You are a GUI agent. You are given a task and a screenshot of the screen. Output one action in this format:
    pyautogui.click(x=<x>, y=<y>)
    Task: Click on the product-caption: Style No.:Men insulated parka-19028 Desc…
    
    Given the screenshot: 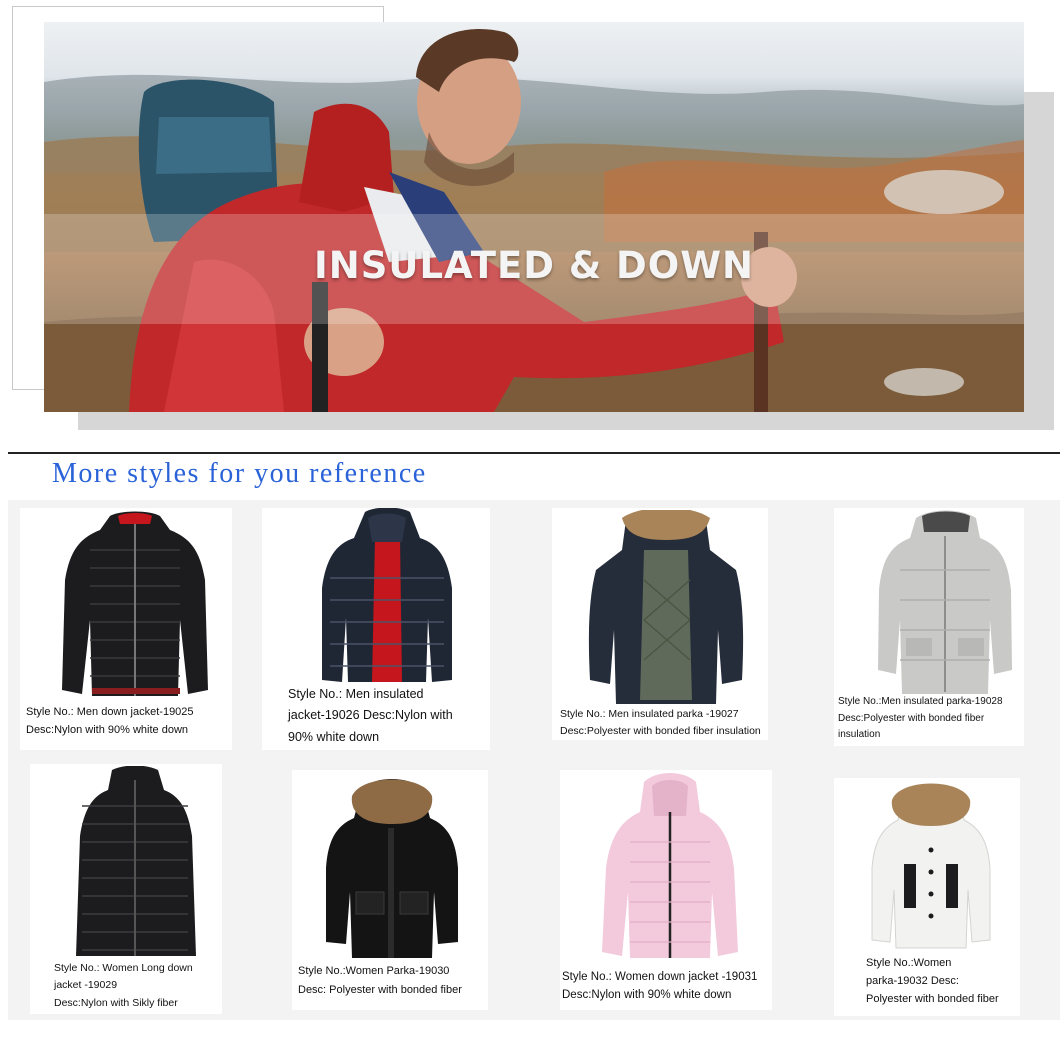 What is the action you would take?
    pyautogui.click(x=920, y=719)
    